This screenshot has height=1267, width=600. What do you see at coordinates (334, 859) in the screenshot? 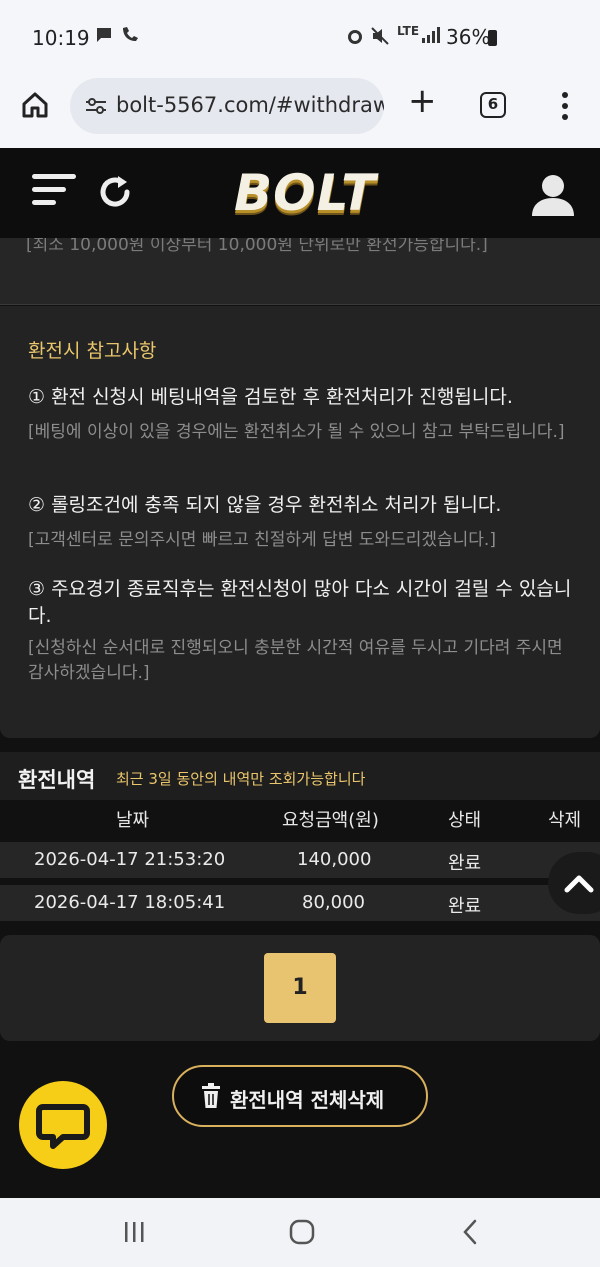
I see `row-amount: 140,000` at bounding box center [334, 859].